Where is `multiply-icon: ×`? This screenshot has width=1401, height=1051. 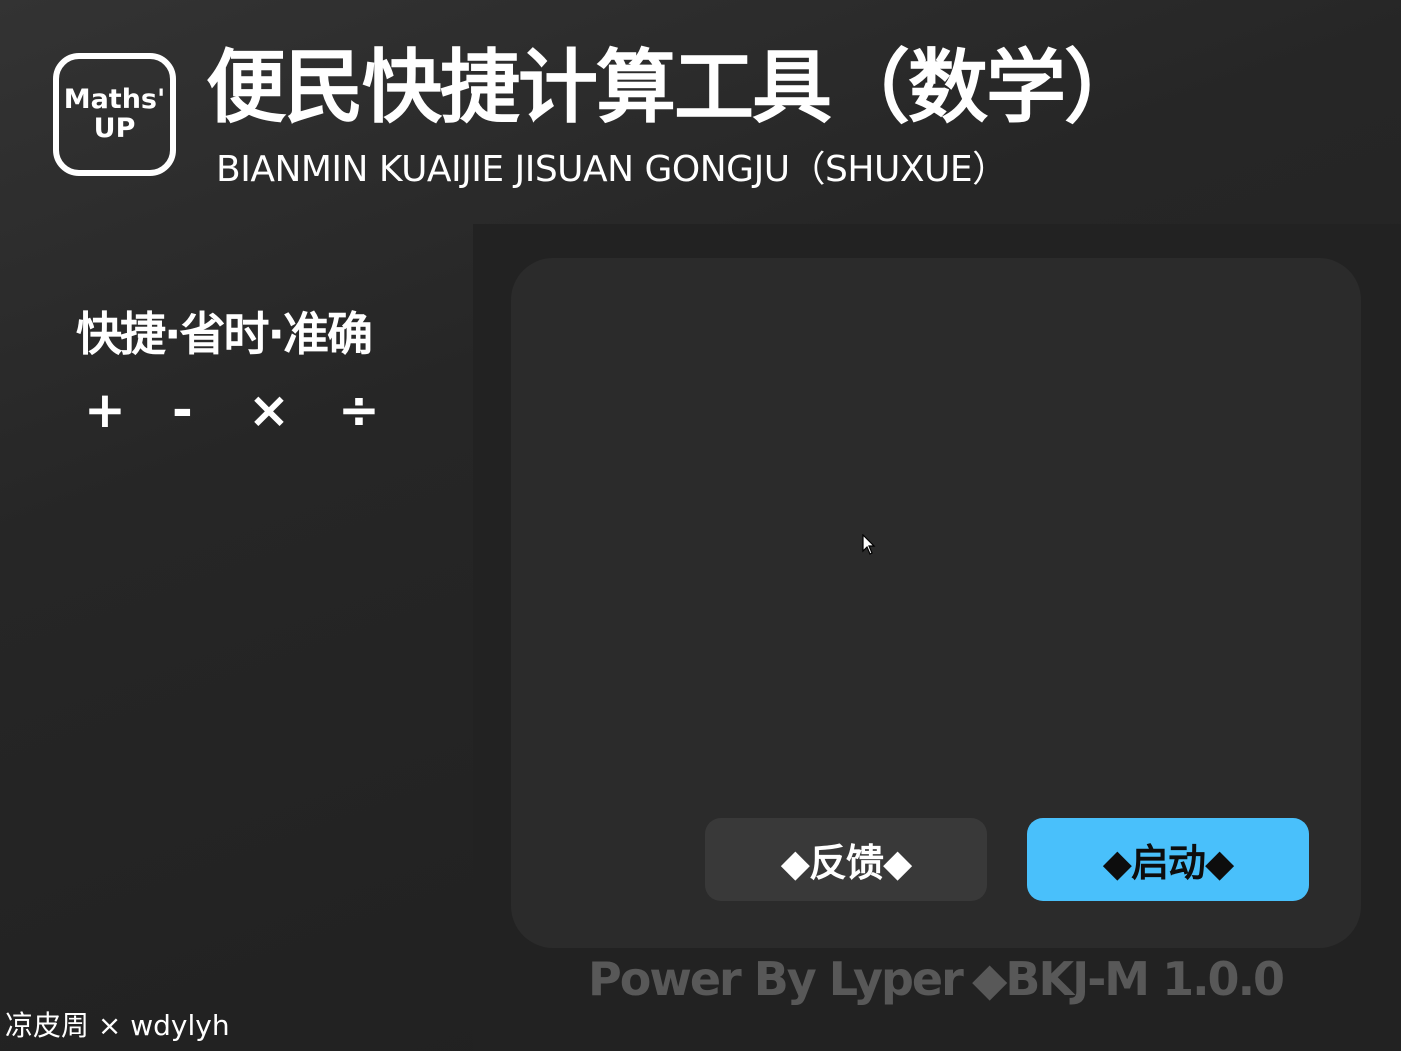
multiply-icon: × is located at coordinates (269, 410).